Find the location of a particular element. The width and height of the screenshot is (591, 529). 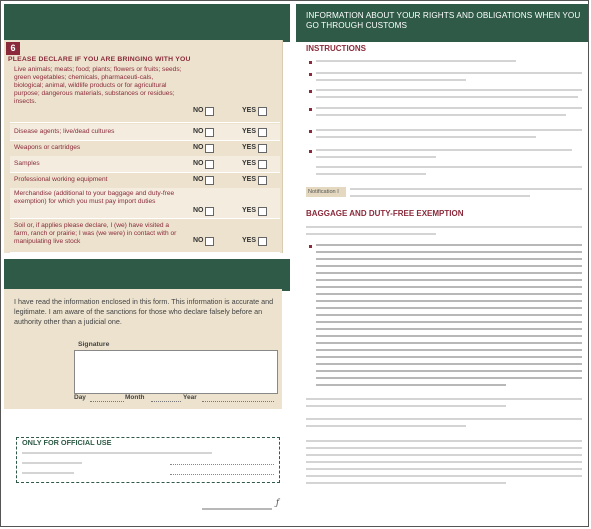

row-label: Samples is located at coordinates (27, 163).